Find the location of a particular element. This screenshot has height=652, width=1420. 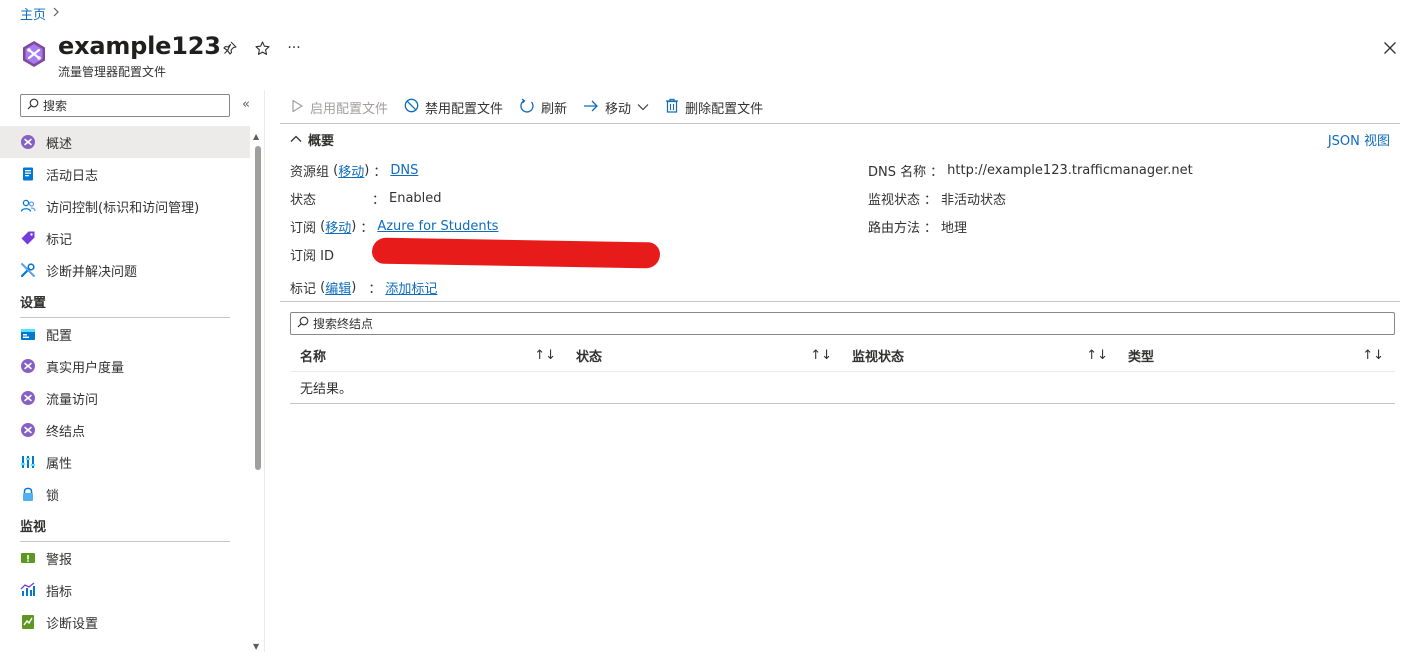

enable-profile-label: 启用配置文件 is located at coordinates (349, 109).